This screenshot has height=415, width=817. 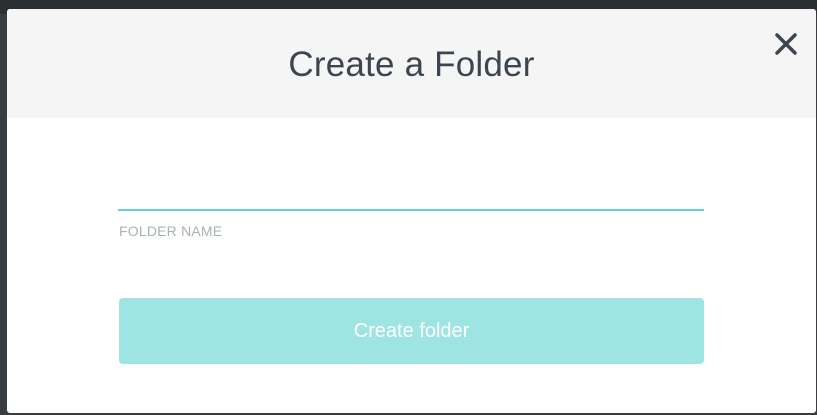 What do you see at coordinates (171, 231) in the screenshot?
I see `folder-name-label: FOLDER NAME` at bounding box center [171, 231].